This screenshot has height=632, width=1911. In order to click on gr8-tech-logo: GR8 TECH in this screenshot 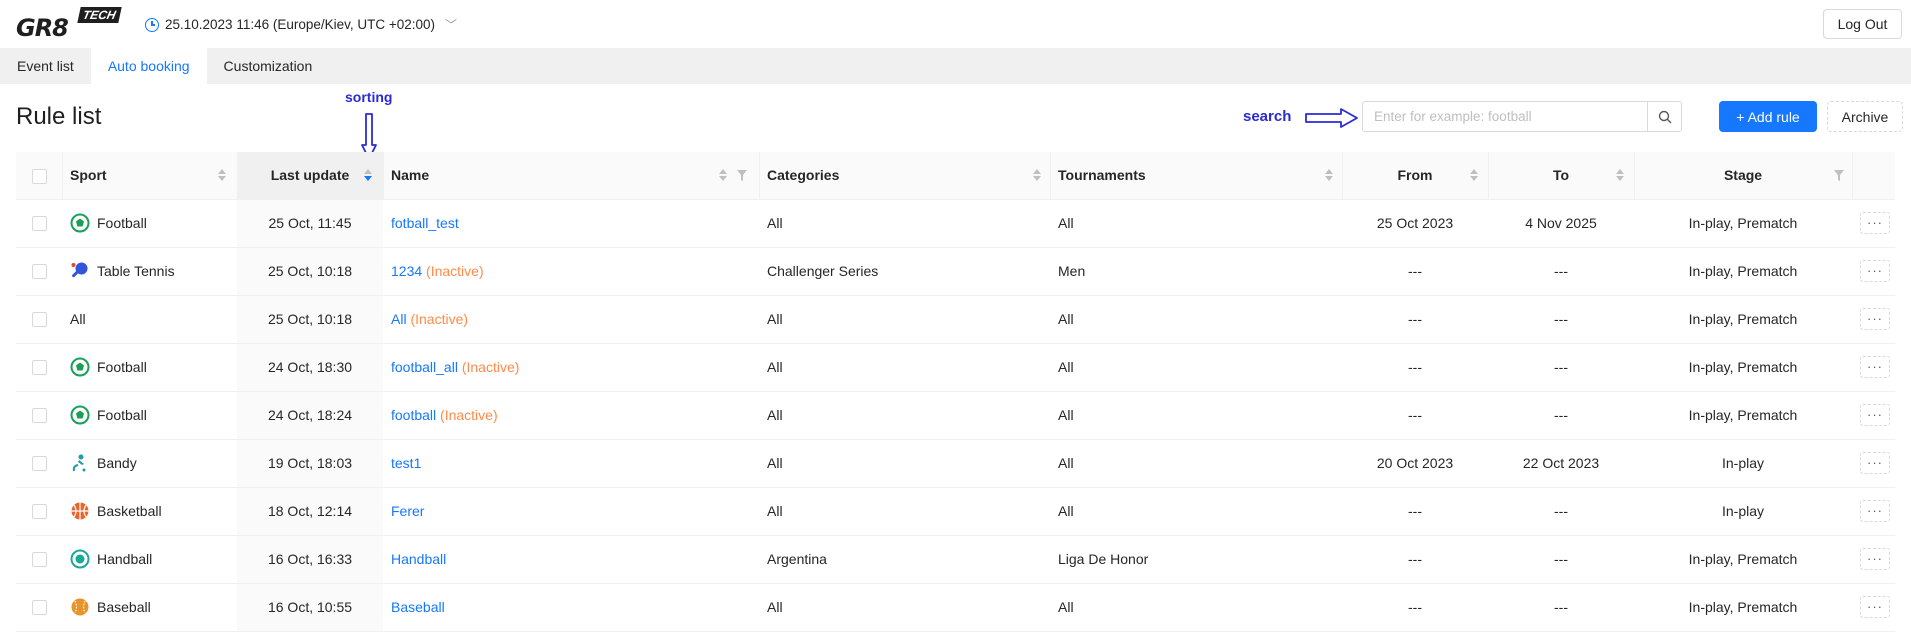, I will do `click(71, 24)`.